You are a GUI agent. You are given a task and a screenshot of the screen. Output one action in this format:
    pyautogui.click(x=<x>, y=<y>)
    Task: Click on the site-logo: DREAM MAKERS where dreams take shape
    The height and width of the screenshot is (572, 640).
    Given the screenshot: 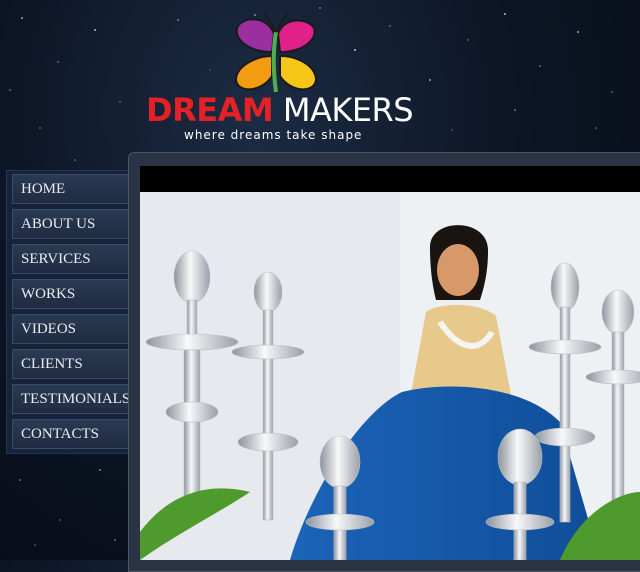 What is the action you would take?
    pyautogui.click(x=278, y=78)
    